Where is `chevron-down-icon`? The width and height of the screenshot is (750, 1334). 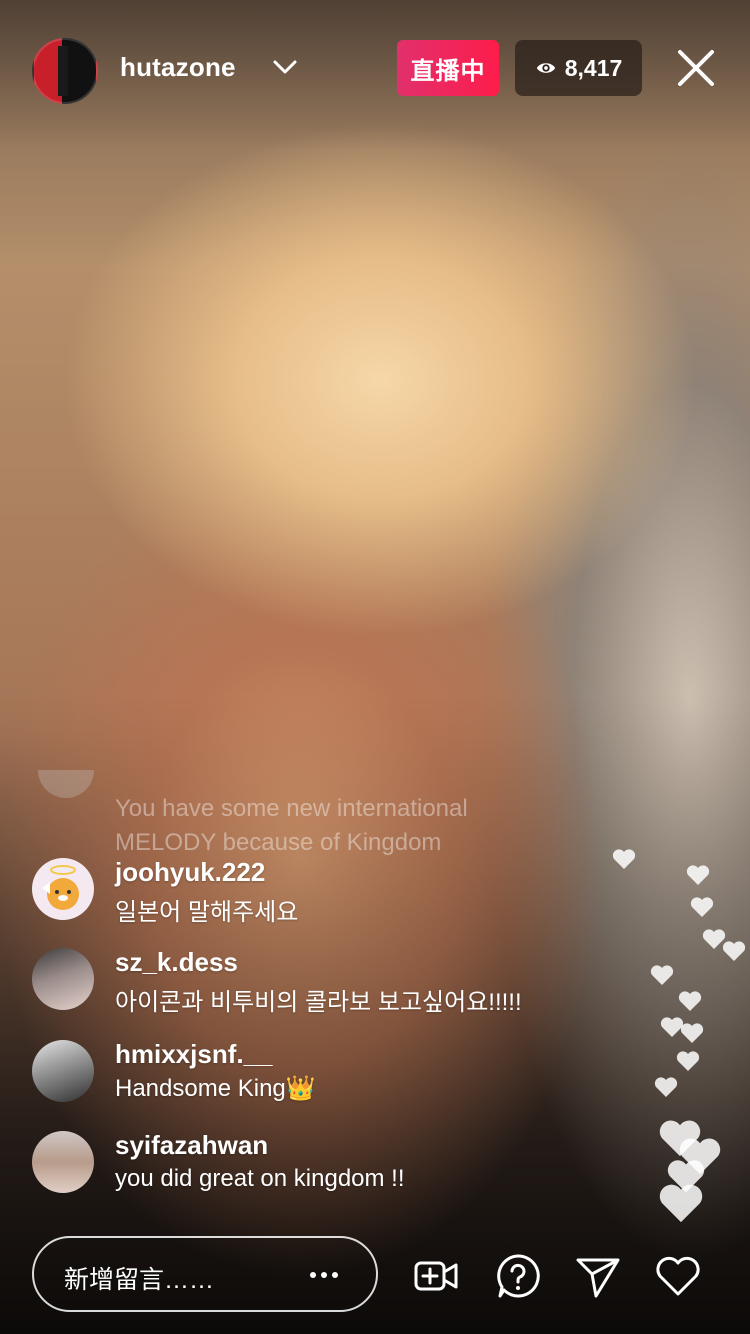
chevron-down-icon is located at coordinates (285, 67).